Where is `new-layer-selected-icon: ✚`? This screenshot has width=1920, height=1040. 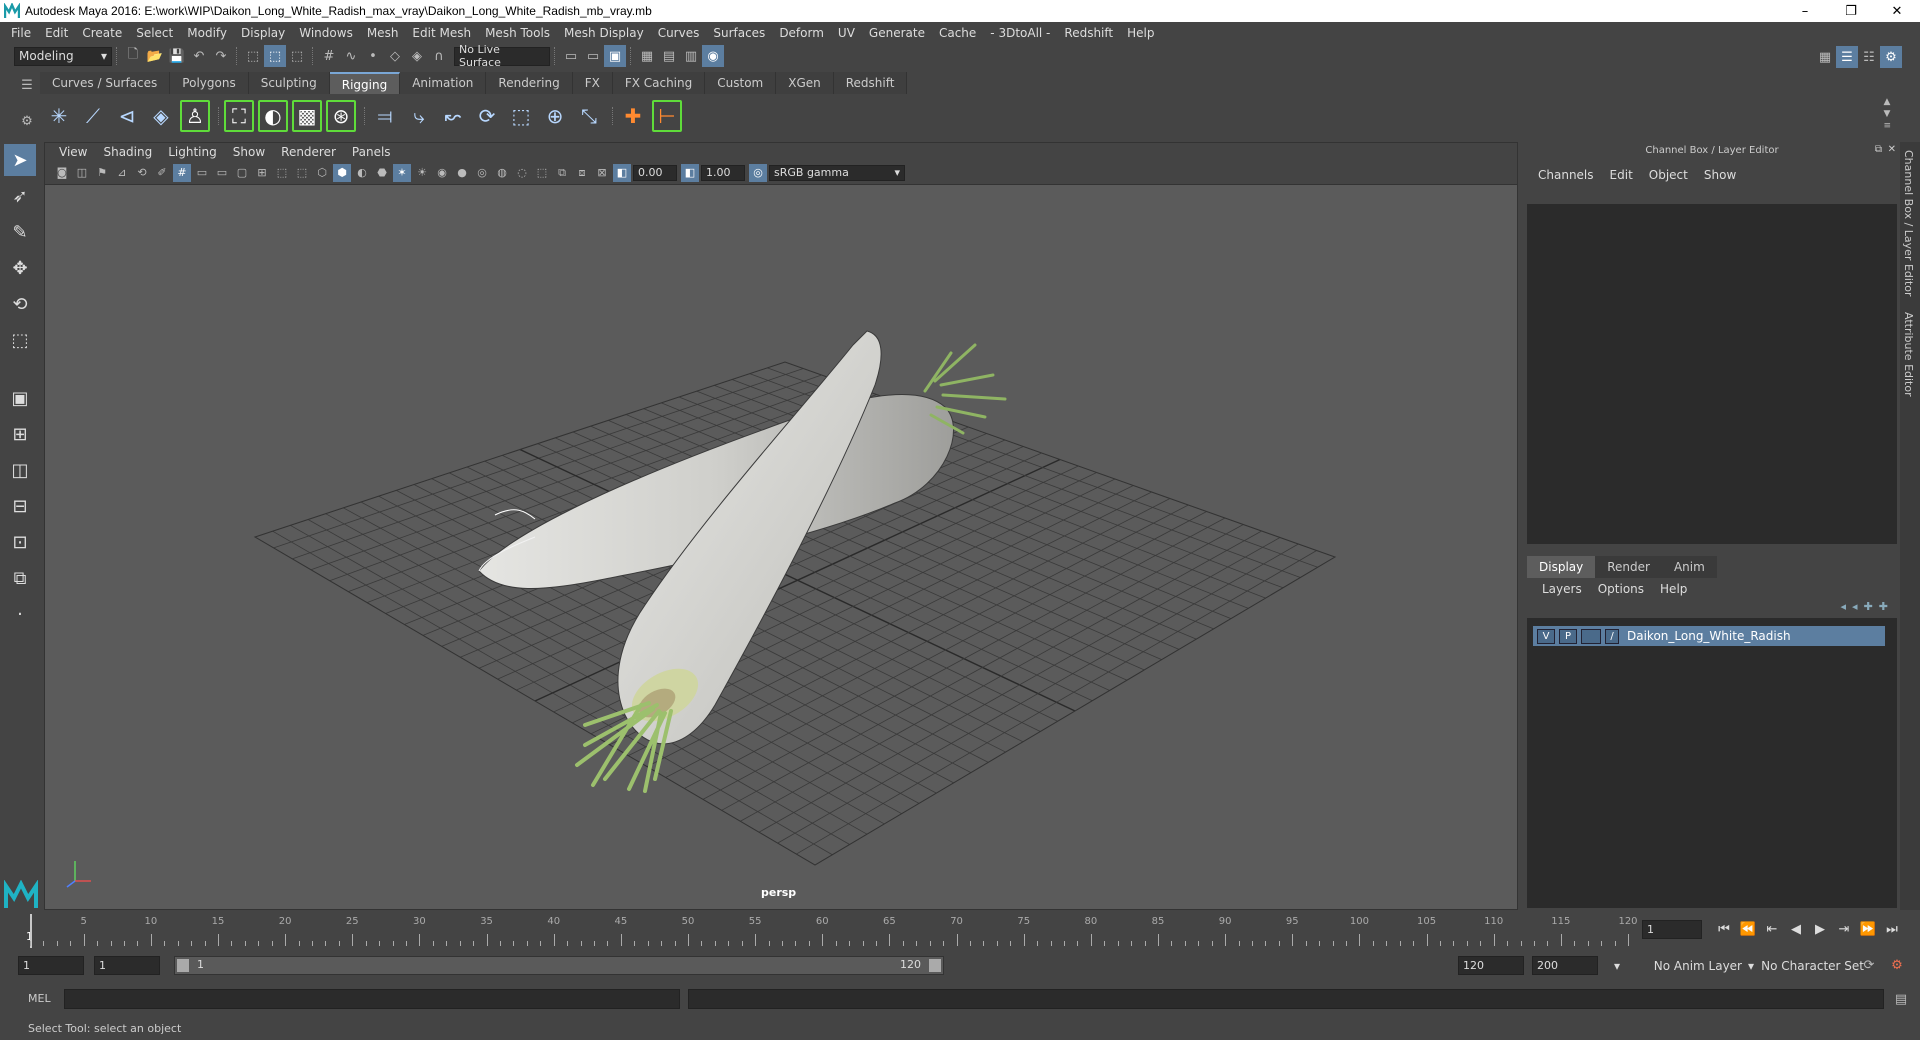
new-layer-selected-icon: ✚ is located at coordinates (1883, 606).